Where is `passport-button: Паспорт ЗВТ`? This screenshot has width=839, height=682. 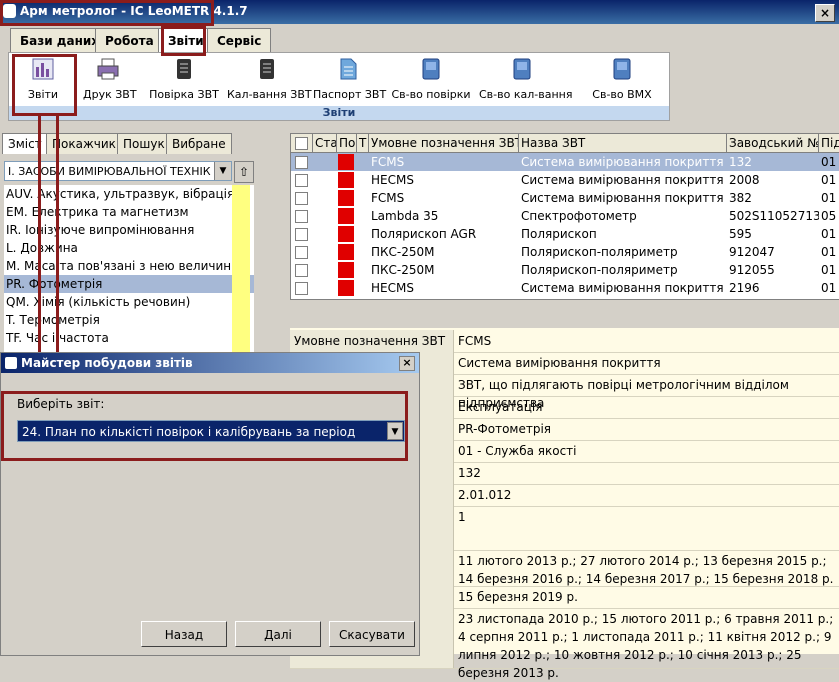
passport-button: Паспорт ЗВТ is located at coordinates (350, 79).